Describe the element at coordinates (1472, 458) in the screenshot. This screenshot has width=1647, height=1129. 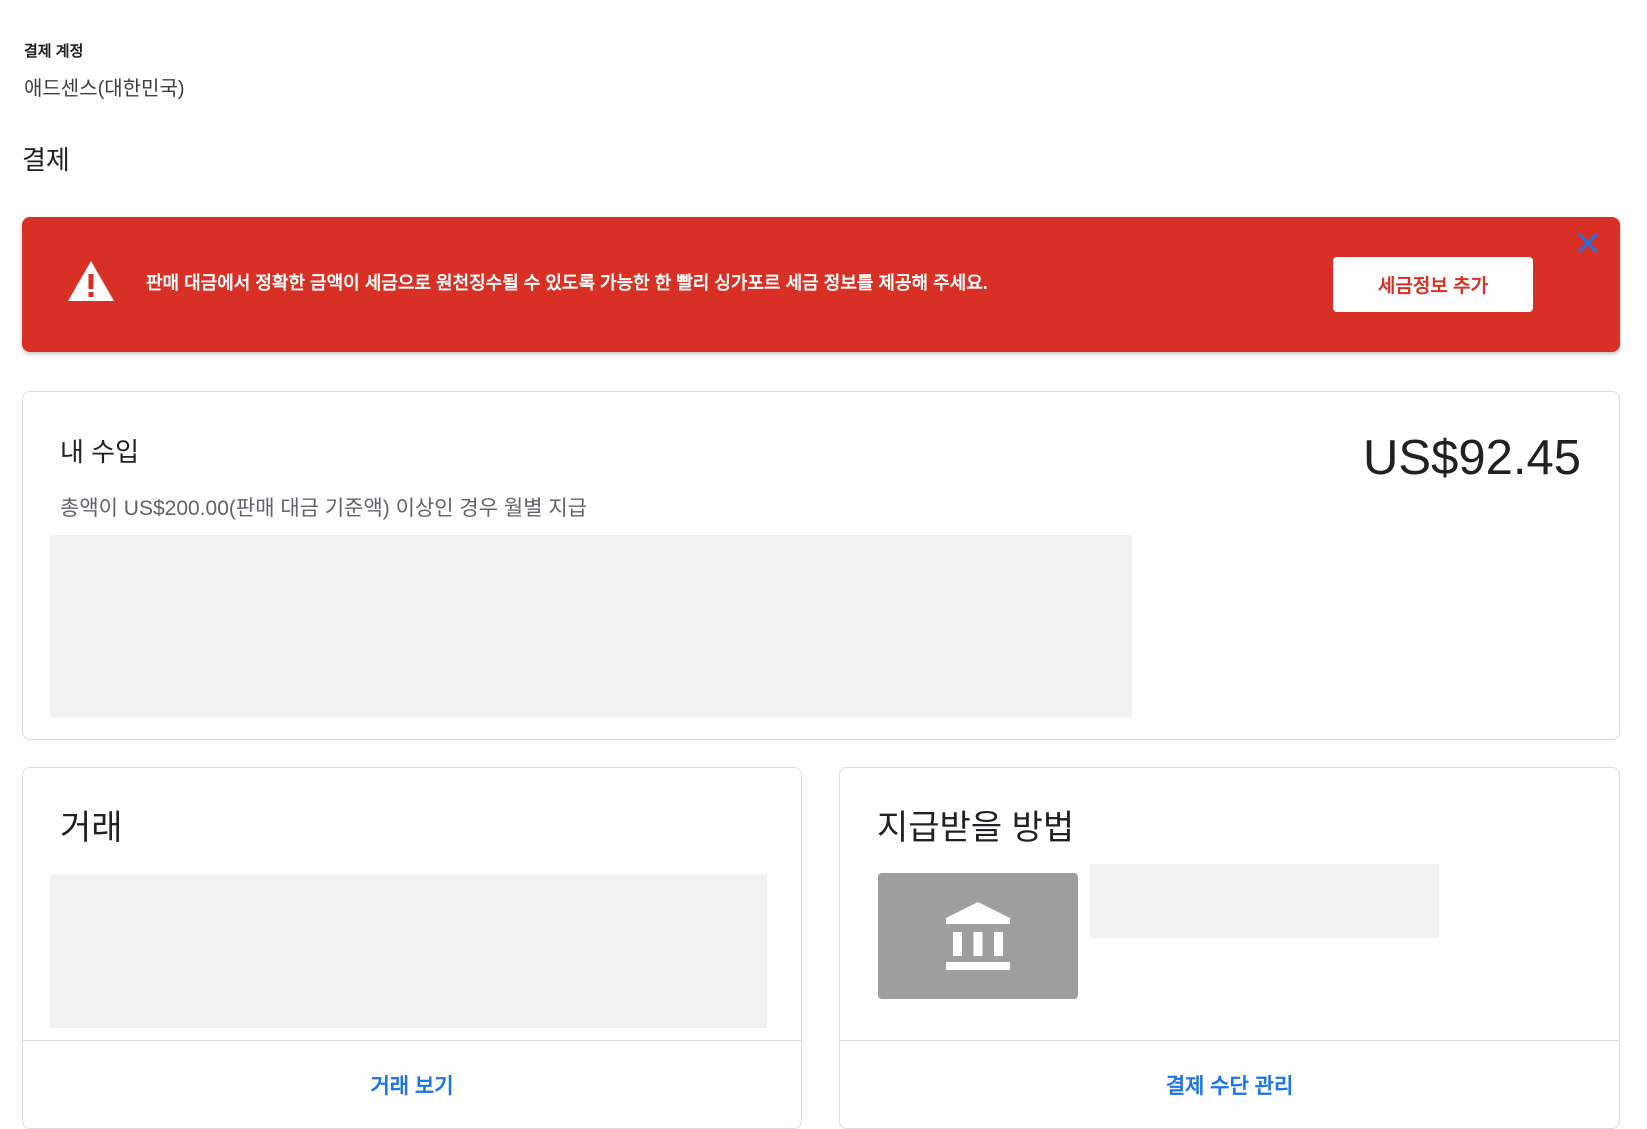
I see `earnings-amount: US$92.45` at that location.